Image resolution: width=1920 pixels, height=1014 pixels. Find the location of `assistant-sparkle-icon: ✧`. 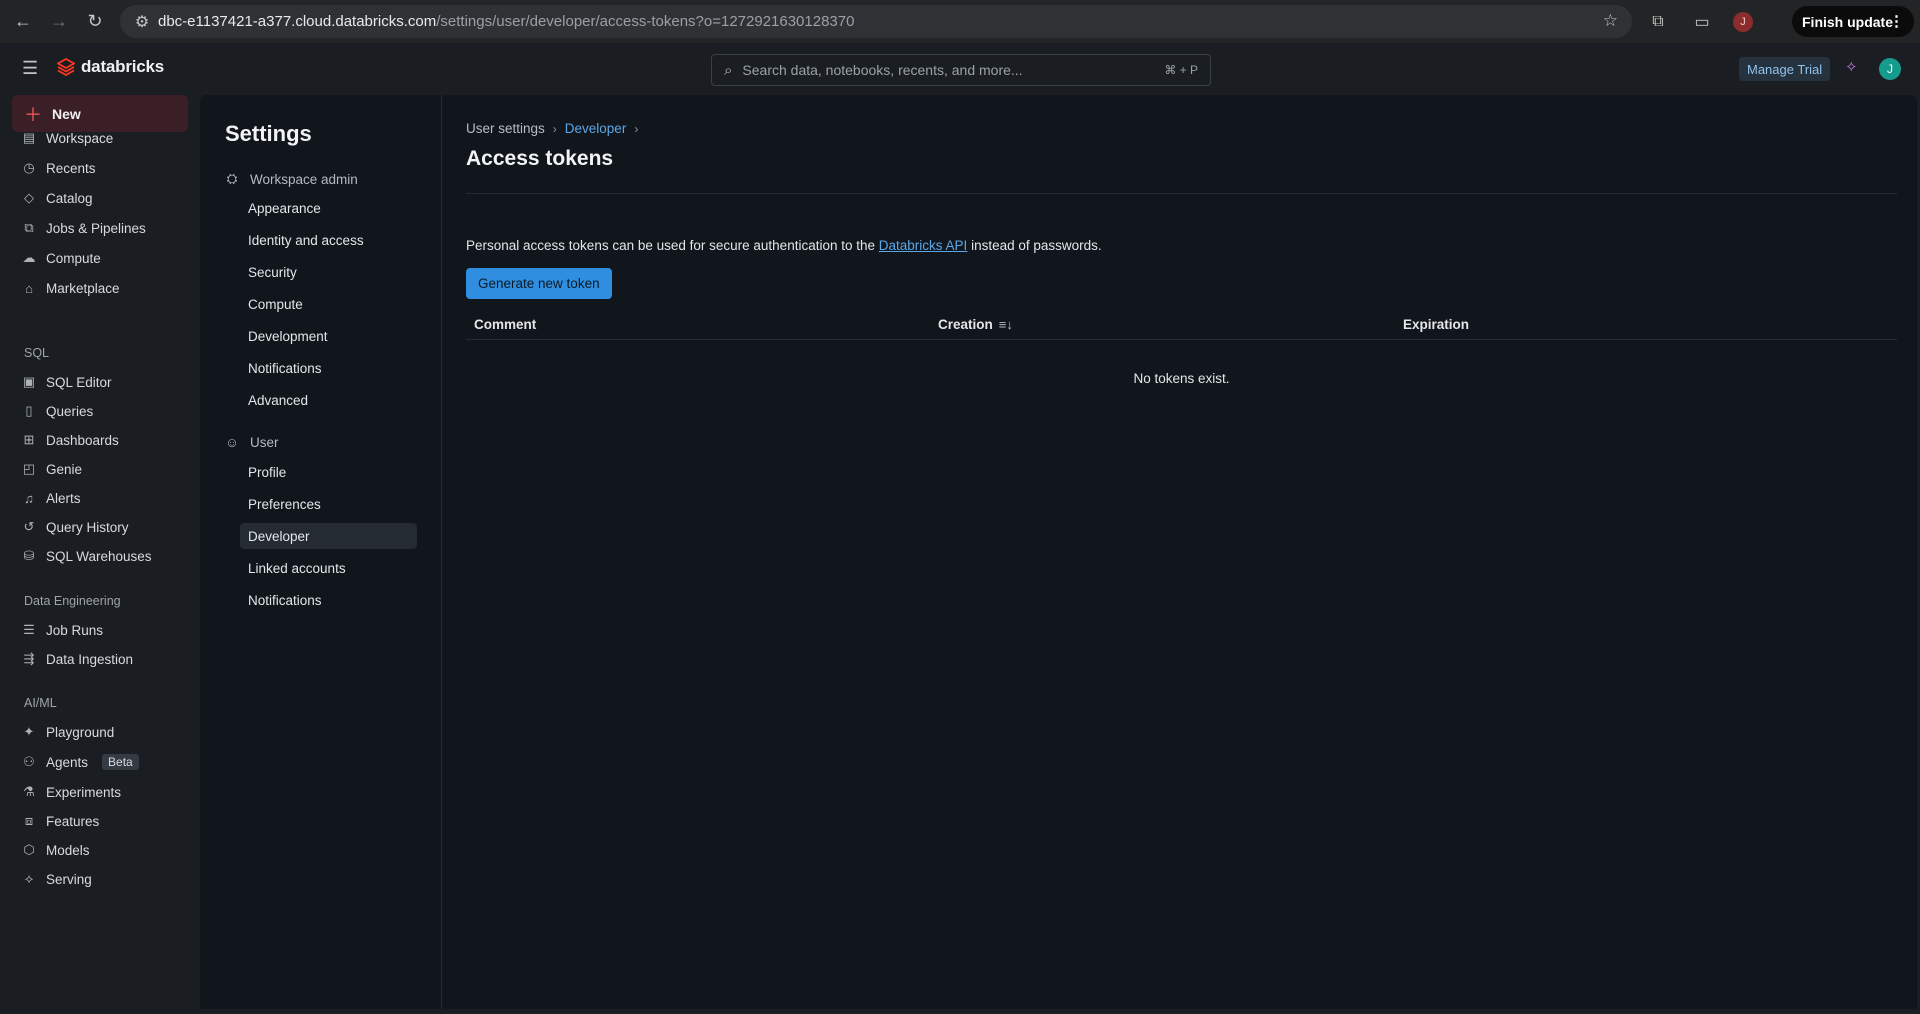

assistant-sparkle-icon: ✧ is located at coordinates (1851, 67).